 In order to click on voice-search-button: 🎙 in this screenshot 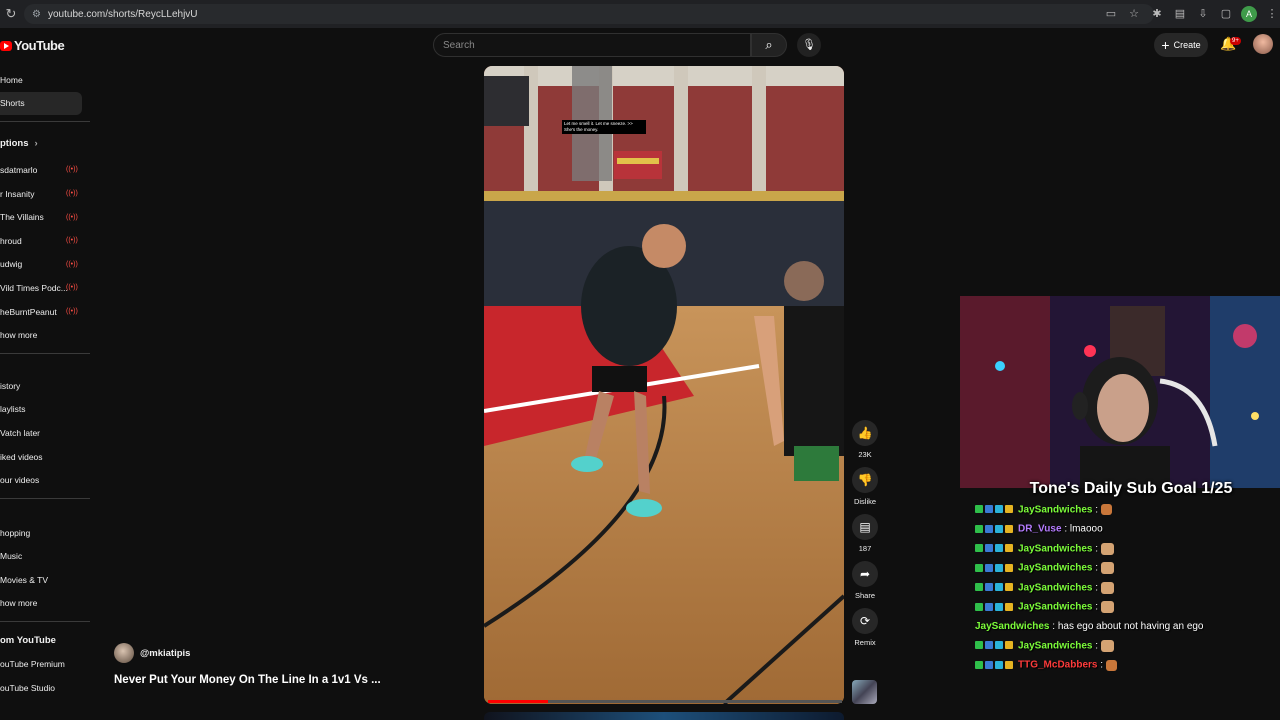, I will do `click(809, 45)`.